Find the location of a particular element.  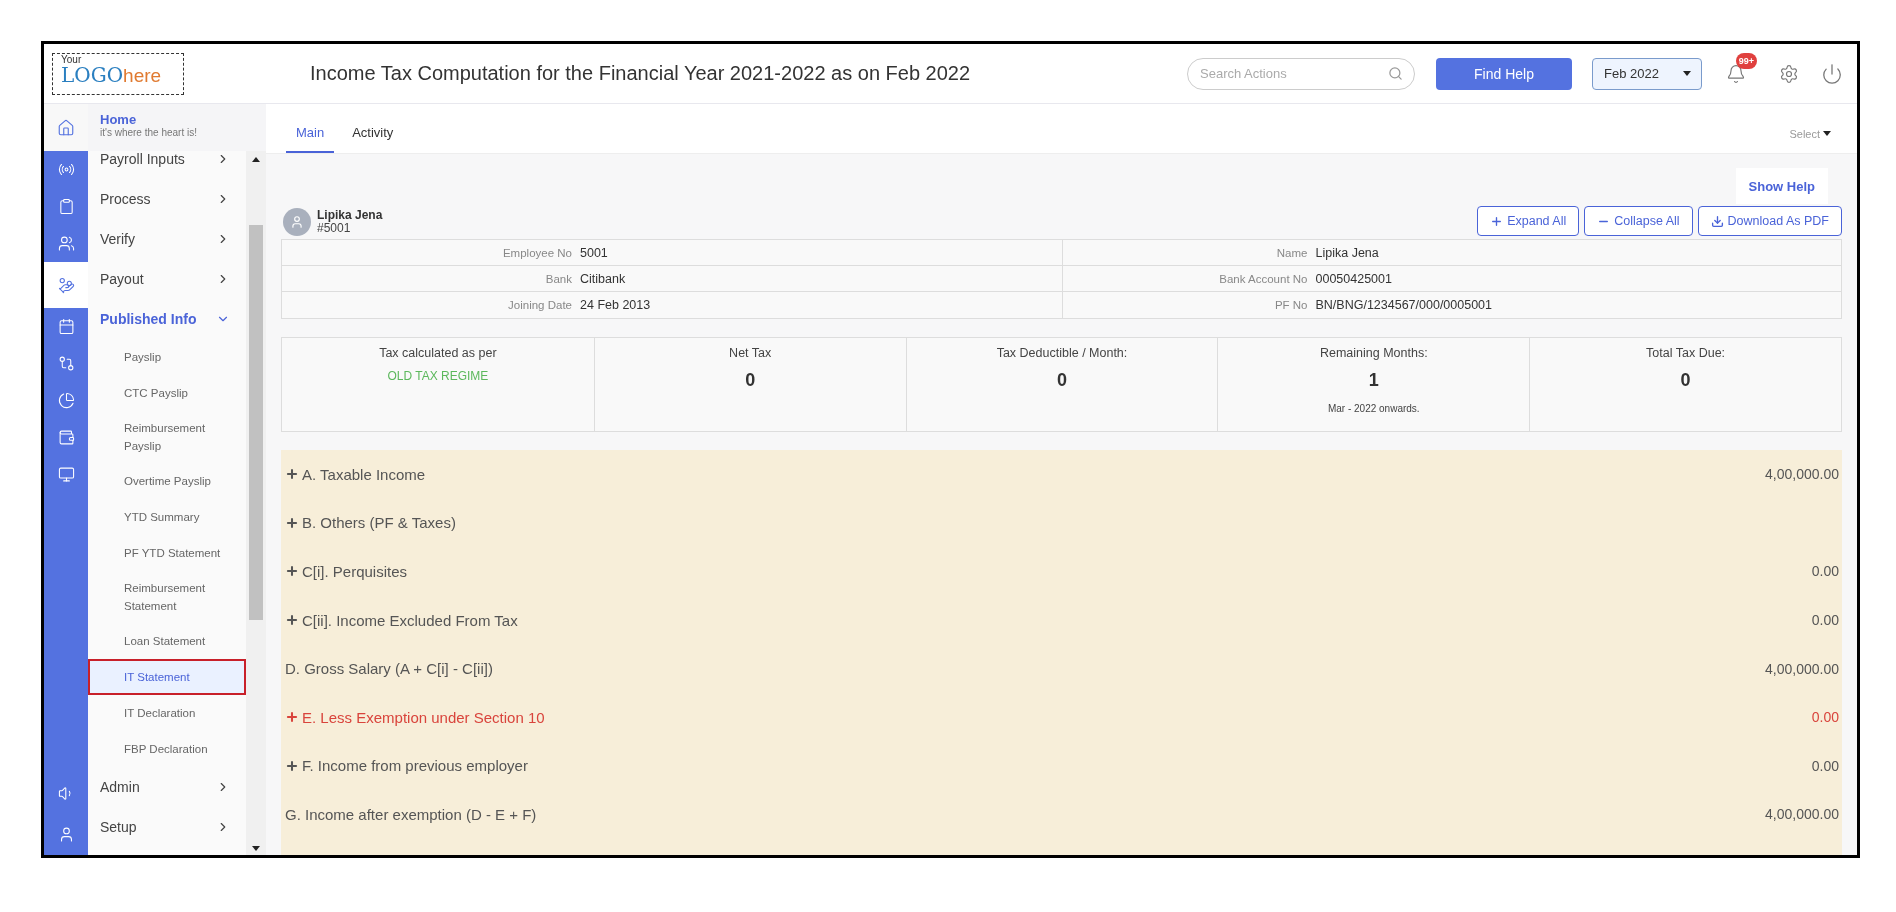

select-dropdown: Select is located at coordinates (1810, 133).